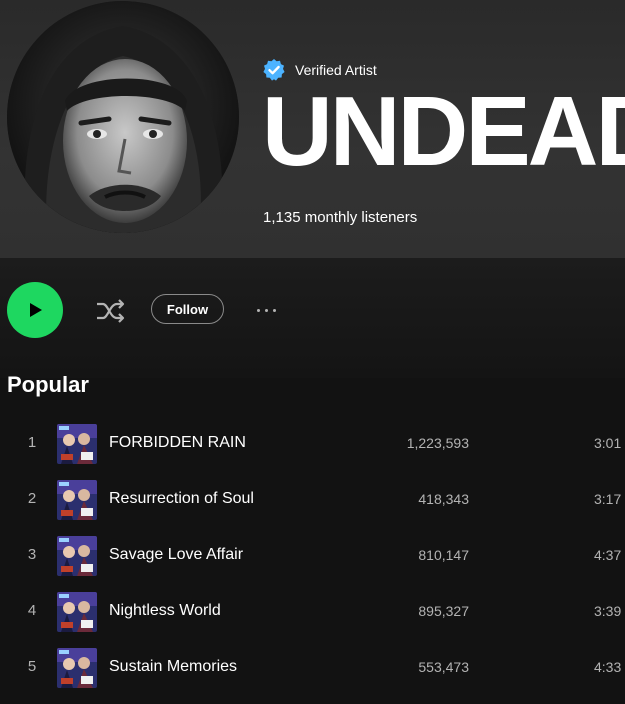 Image resolution: width=625 pixels, height=704 pixels. Describe the element at coordinates (312, 612) in the screenshot. I see `track-row: 4 Nightless World 895,327 3:39` at that location.